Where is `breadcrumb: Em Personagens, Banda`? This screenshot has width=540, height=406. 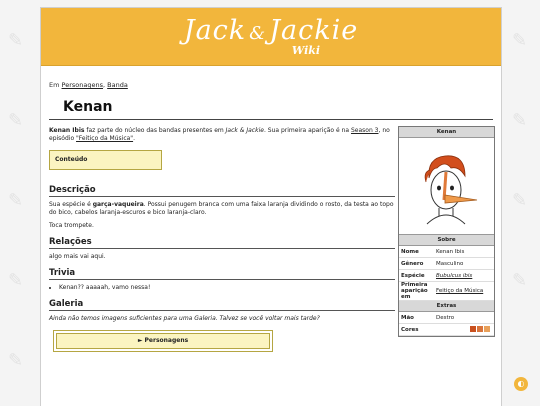
breadcrumb: Em Personagens, Banda is located at coordinates (88, 85).